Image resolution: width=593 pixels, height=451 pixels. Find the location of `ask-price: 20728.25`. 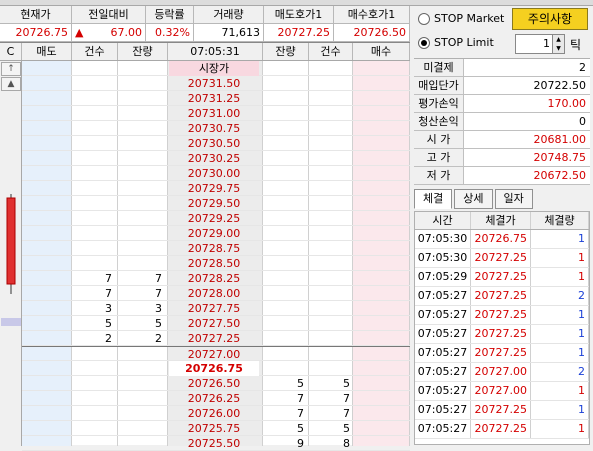

ask-price: 20728.25 is located at coordinates (214, 278).